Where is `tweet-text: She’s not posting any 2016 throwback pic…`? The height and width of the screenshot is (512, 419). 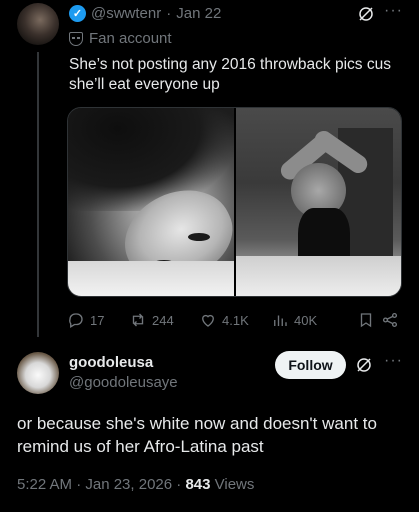
tweet-text: She’s not posting any 2016 throwback pic… is located at coordinates (230, 74).